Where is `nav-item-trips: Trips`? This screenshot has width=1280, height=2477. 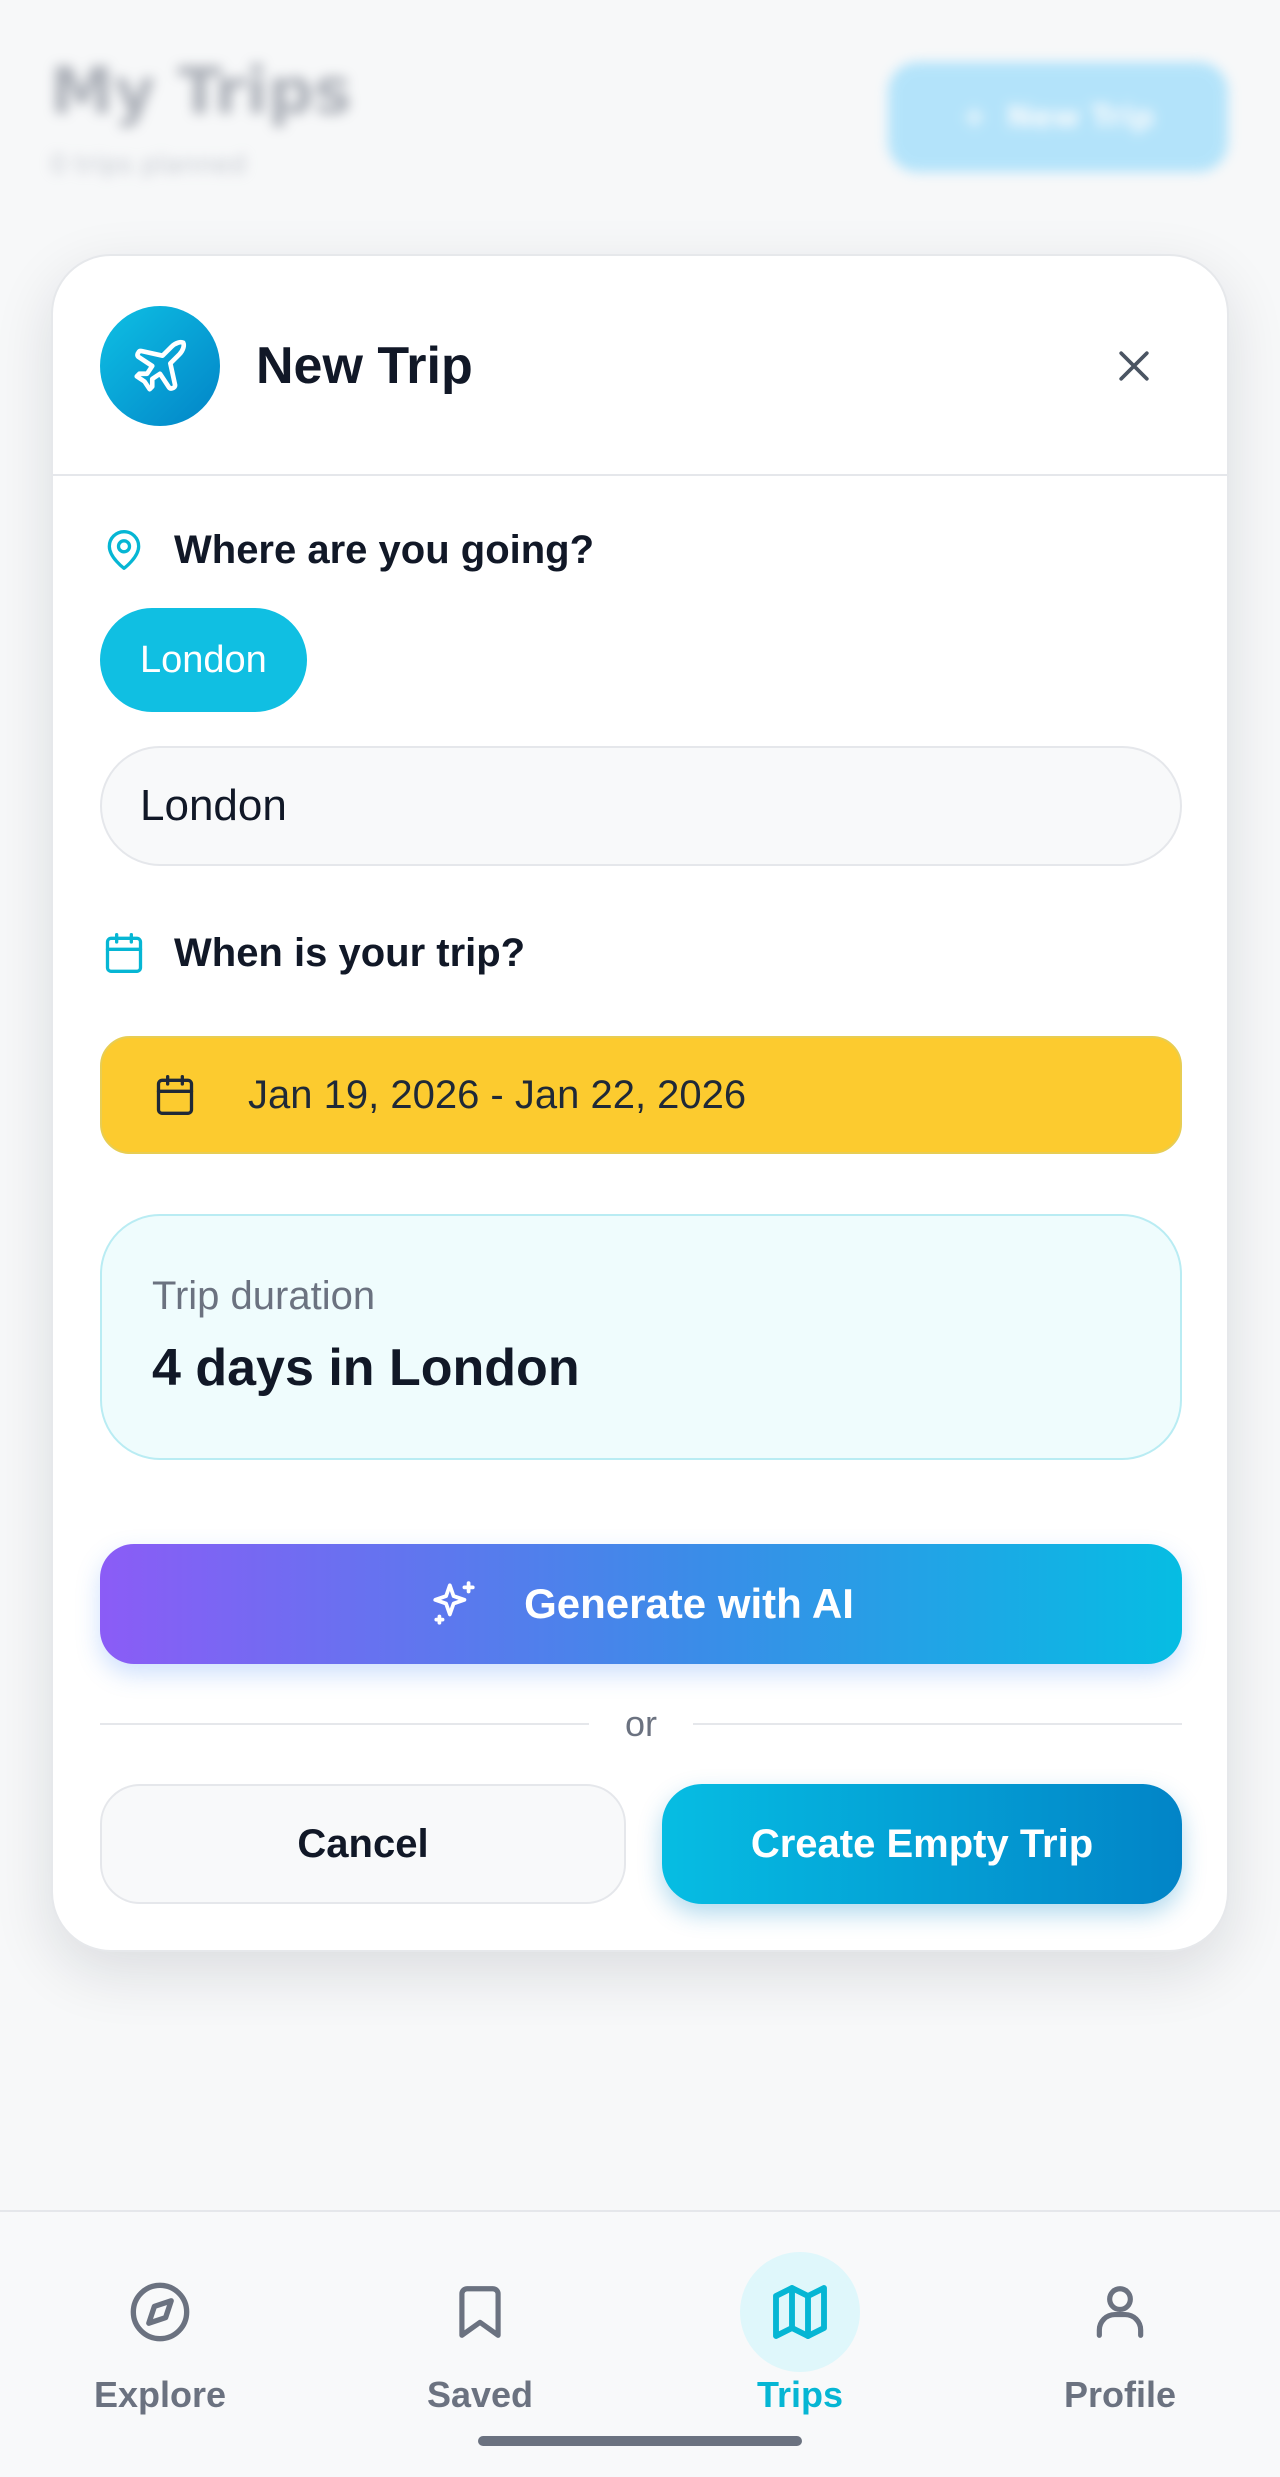 nav-item-trips: Trips is located at coordinates (800, 2342).